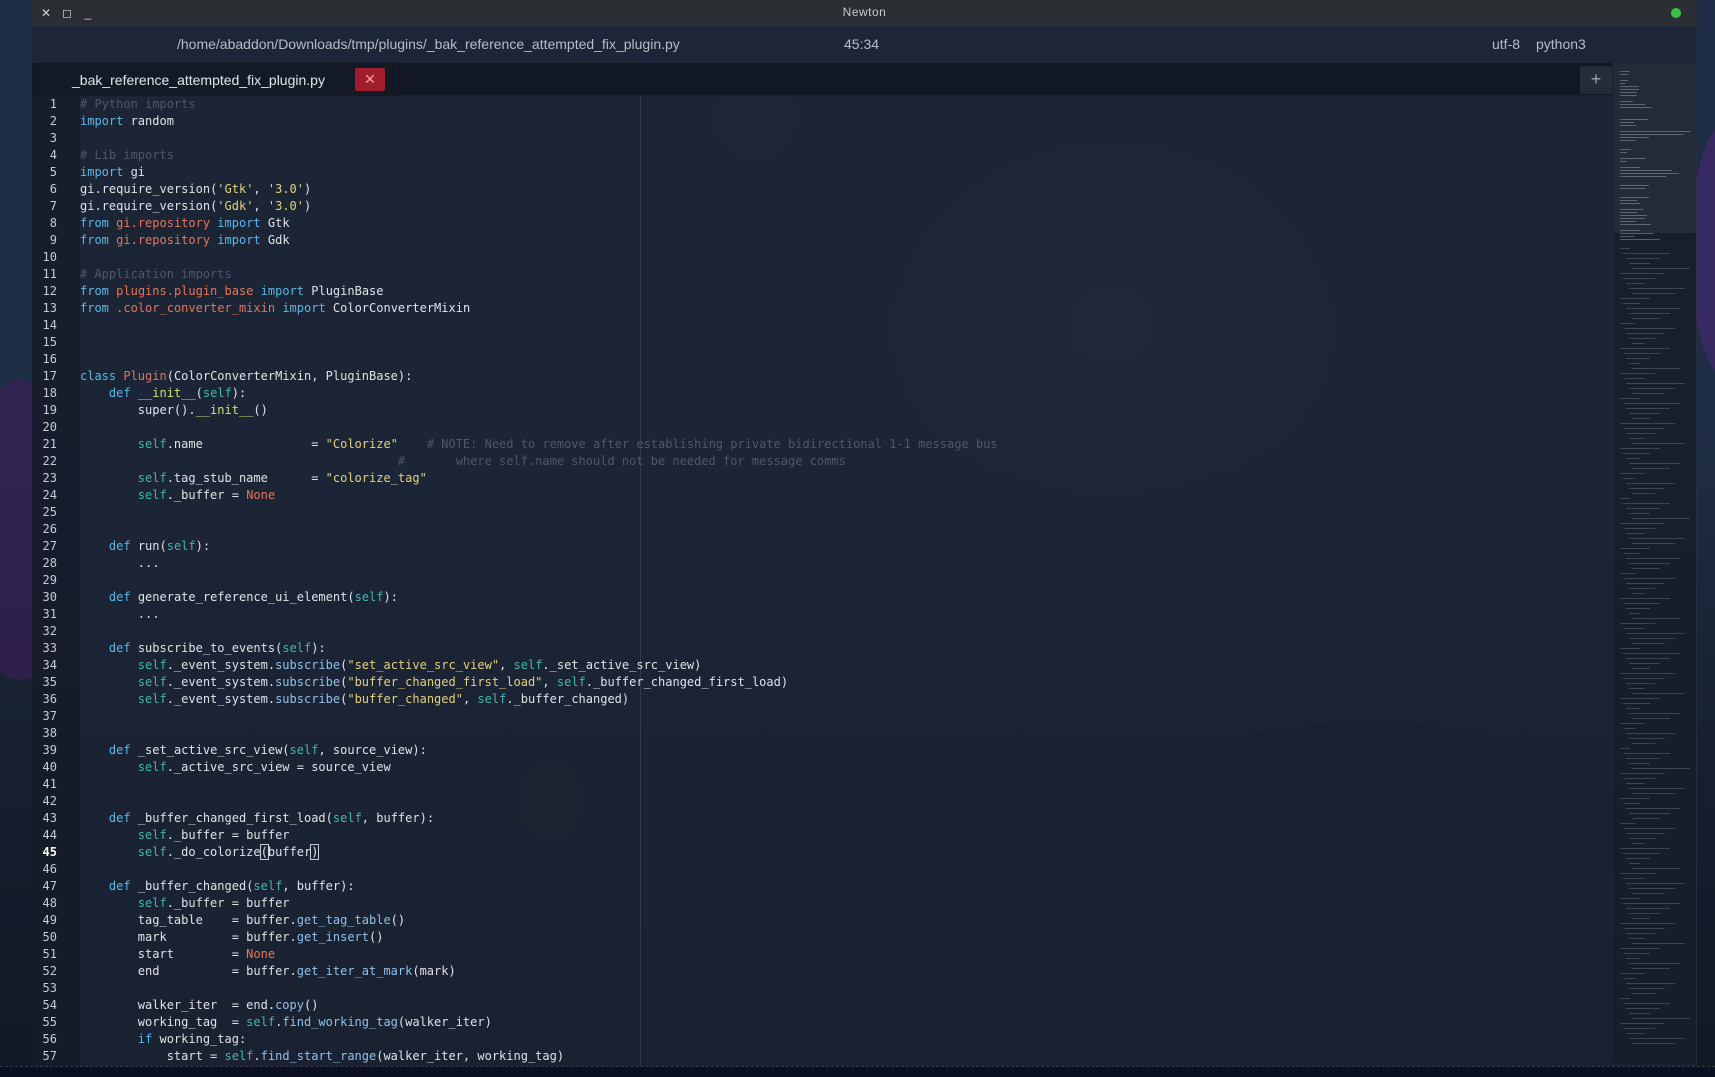  Describe the element at coordinates (53, 155) in the screenshot. I see `line-number: 4` at that location.